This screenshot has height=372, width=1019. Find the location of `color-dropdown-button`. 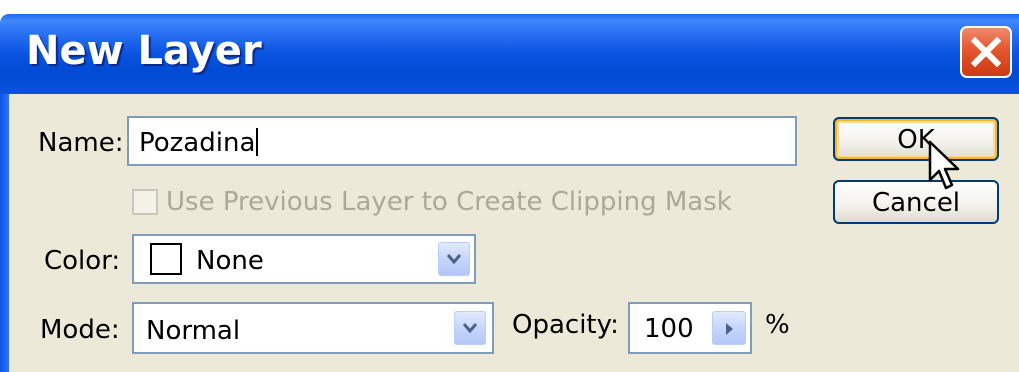

color-dropdown-button is located at coordinates (454, 259).